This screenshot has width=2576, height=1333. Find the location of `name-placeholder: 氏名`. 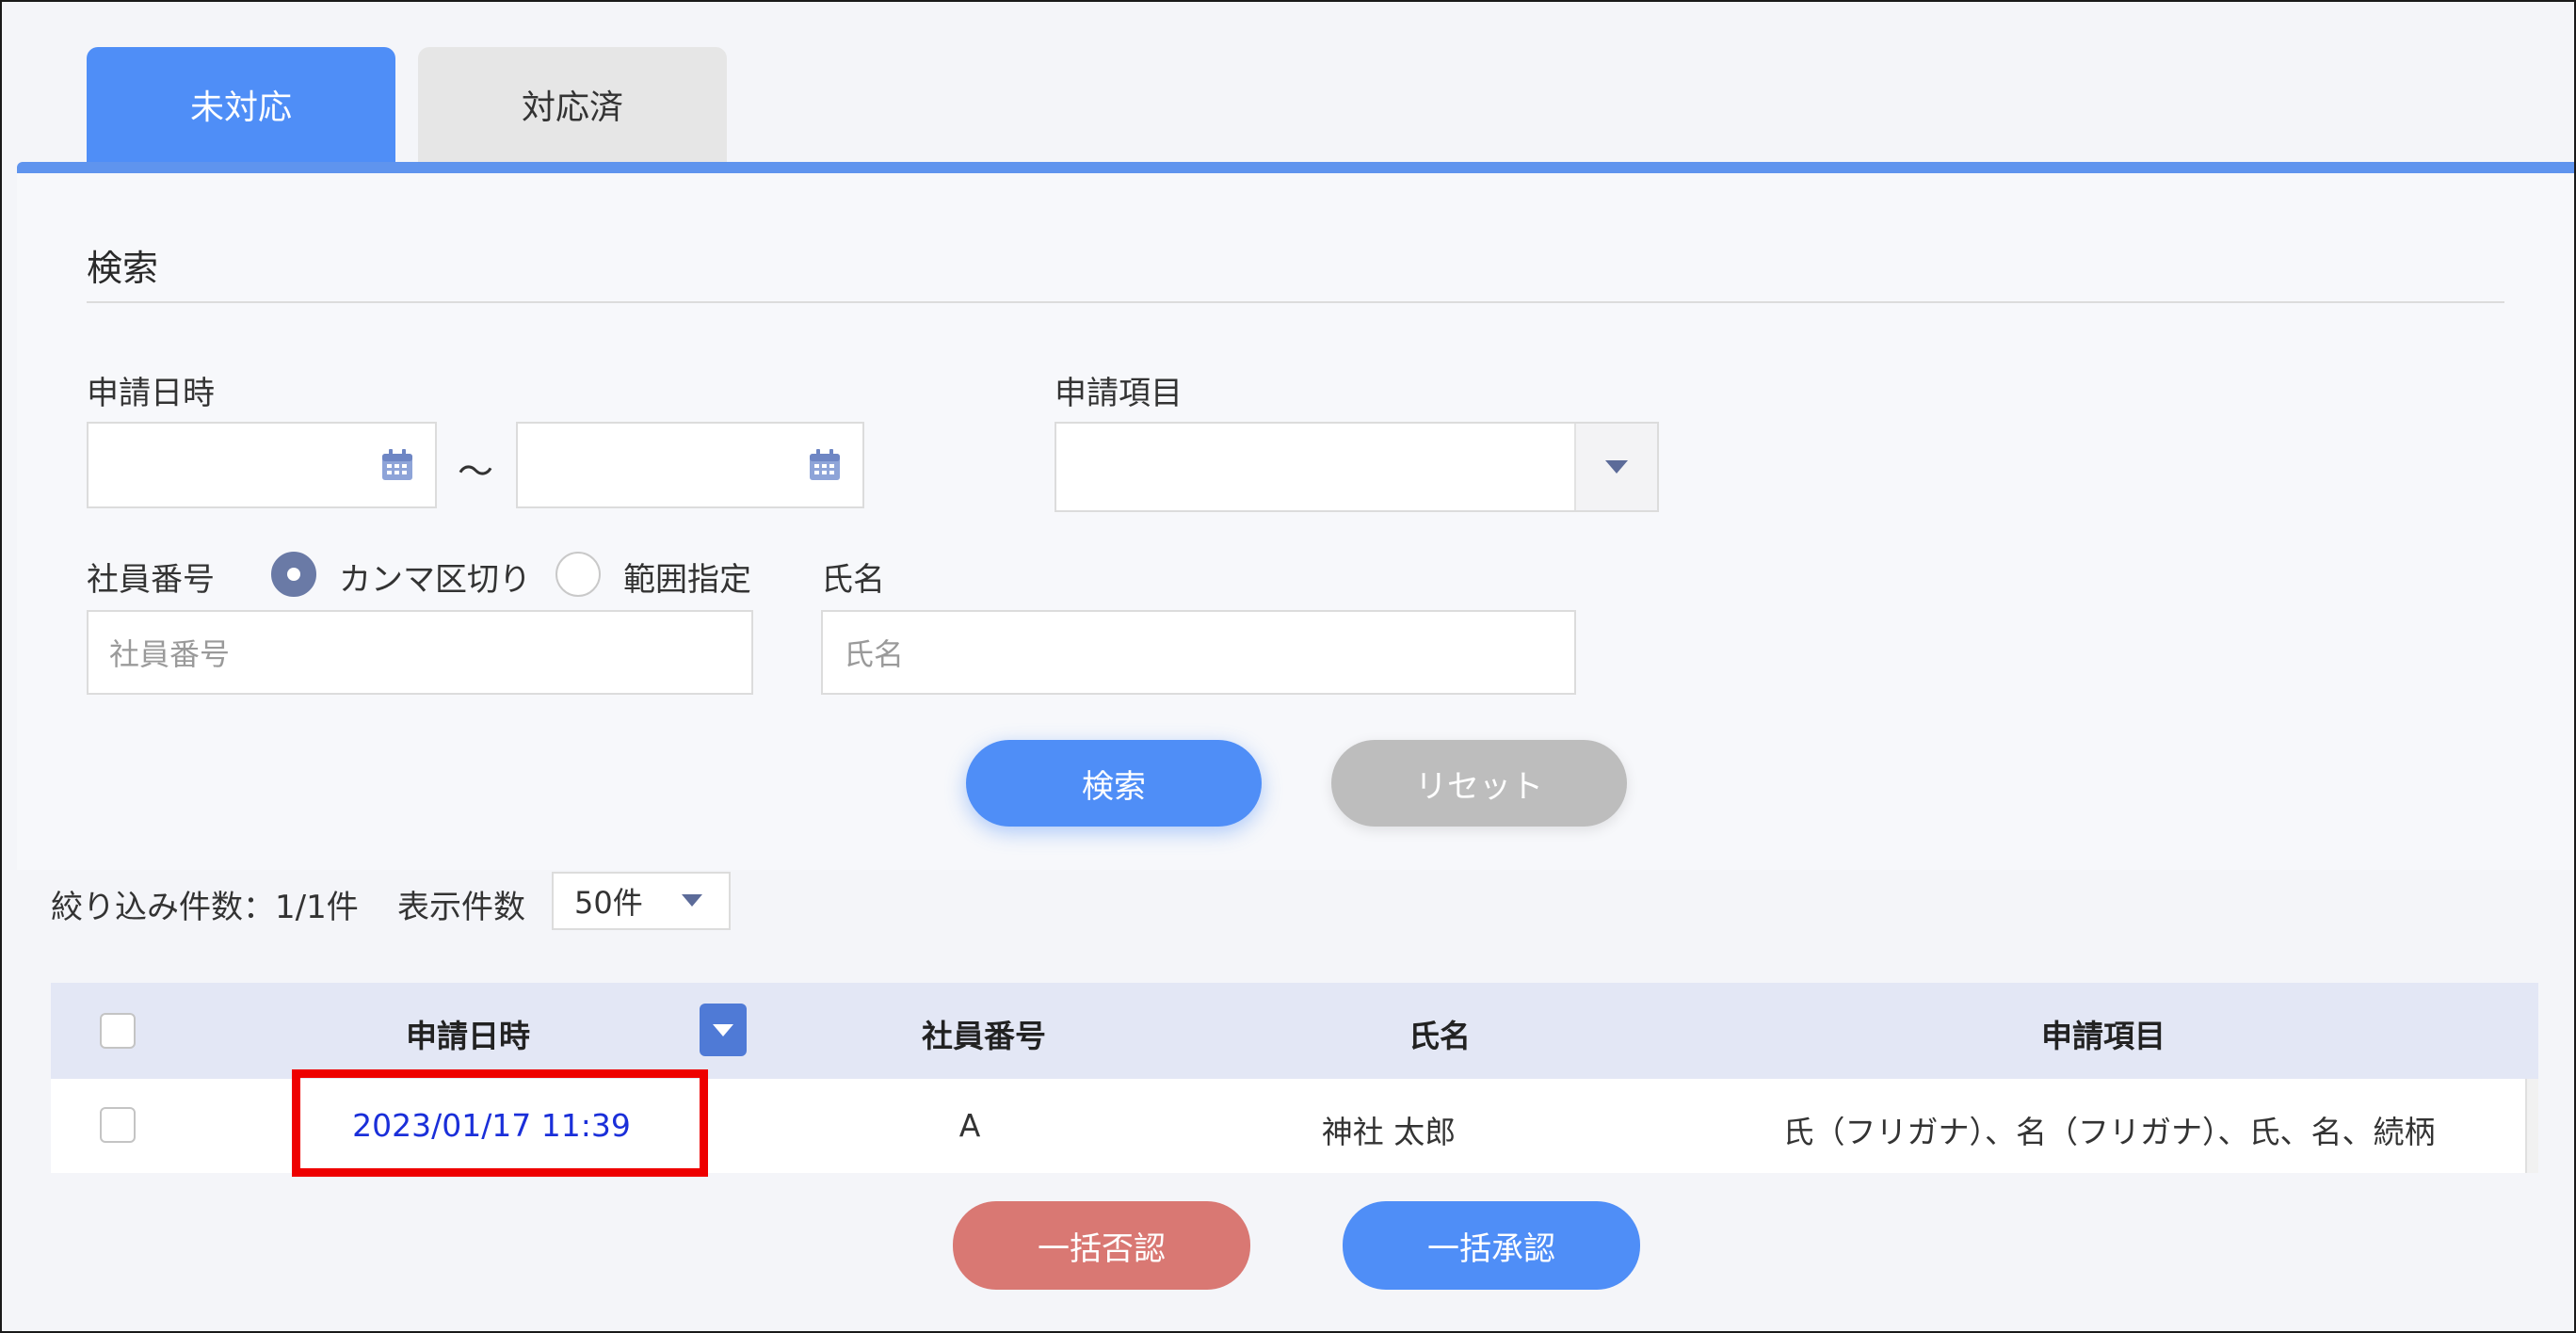

name-placeholder: 氏名 is located at coordinates (874, 654).